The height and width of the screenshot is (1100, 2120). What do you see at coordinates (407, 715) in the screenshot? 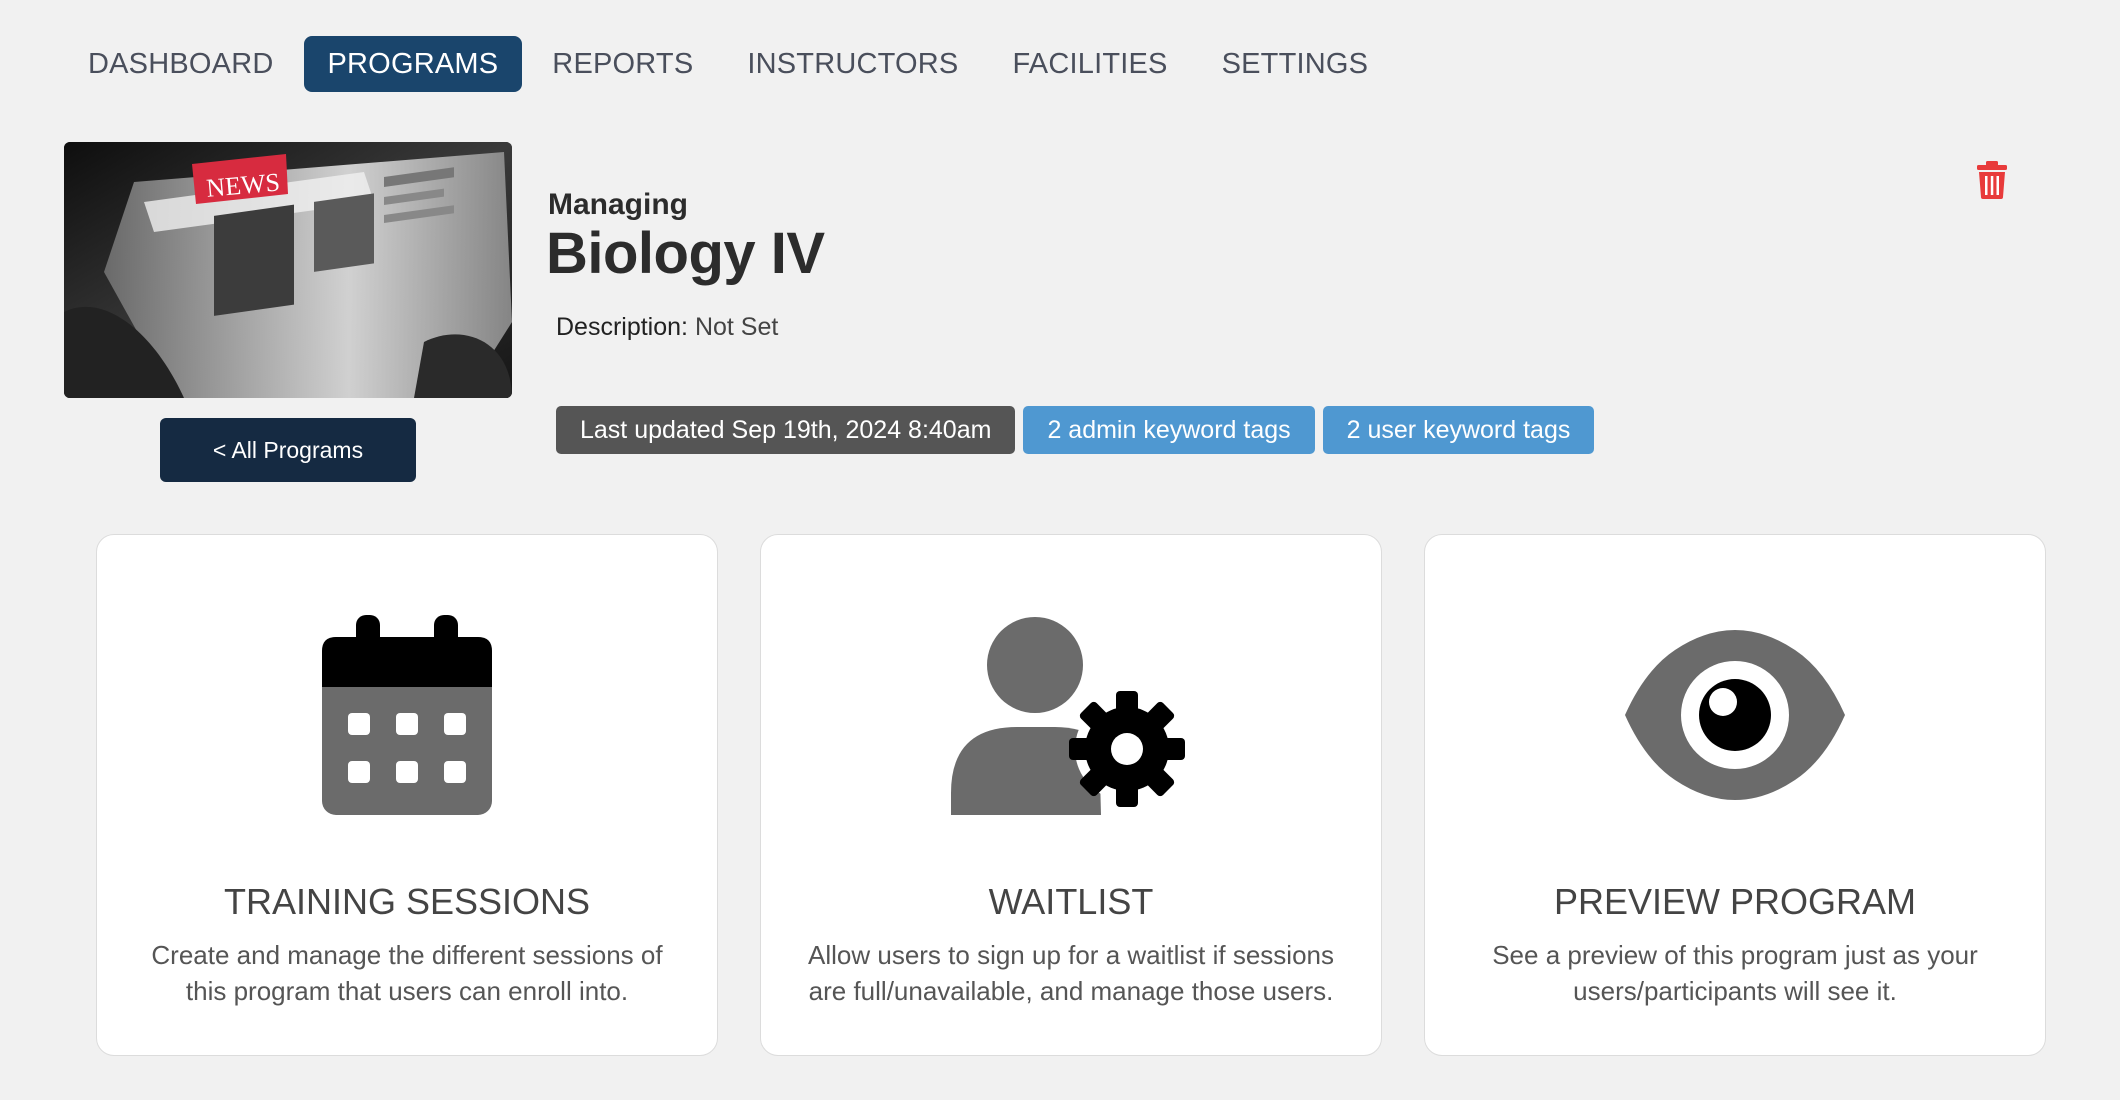
I see `calendar-icon` at bounding box center [407, 715].